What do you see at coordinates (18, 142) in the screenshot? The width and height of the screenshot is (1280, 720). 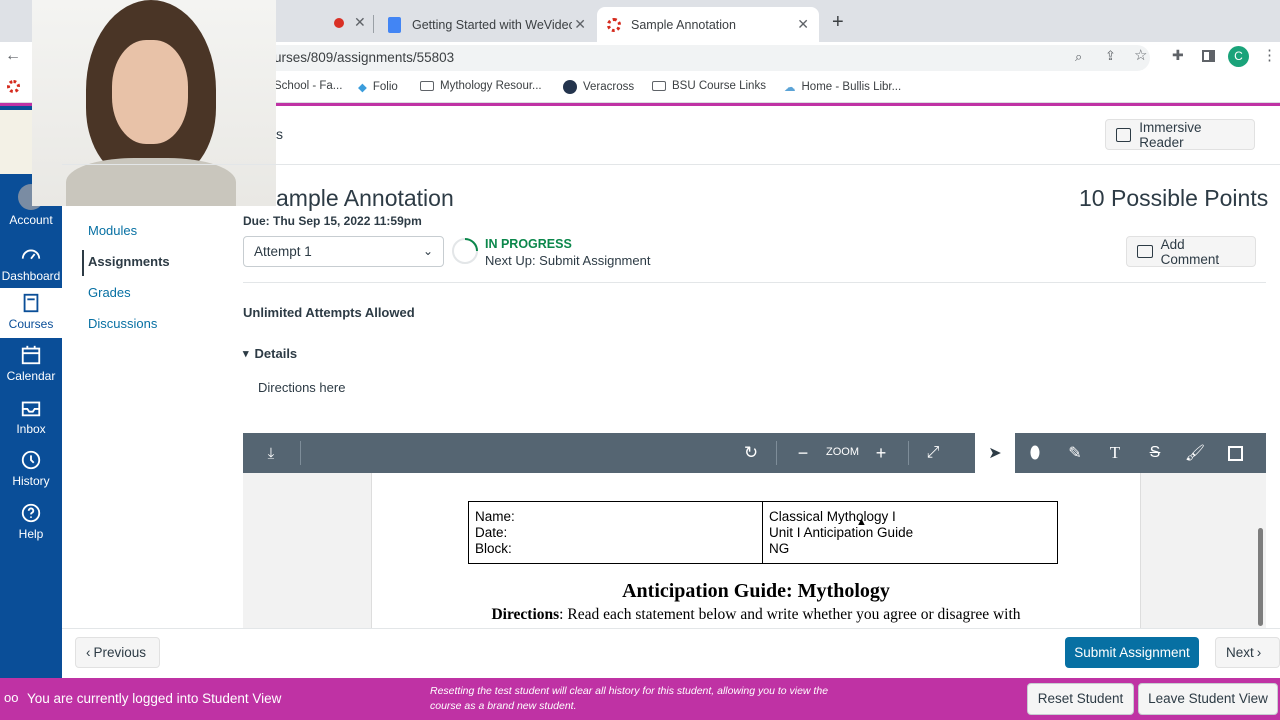 I see `school-logo` at bounding box center [18, 142].